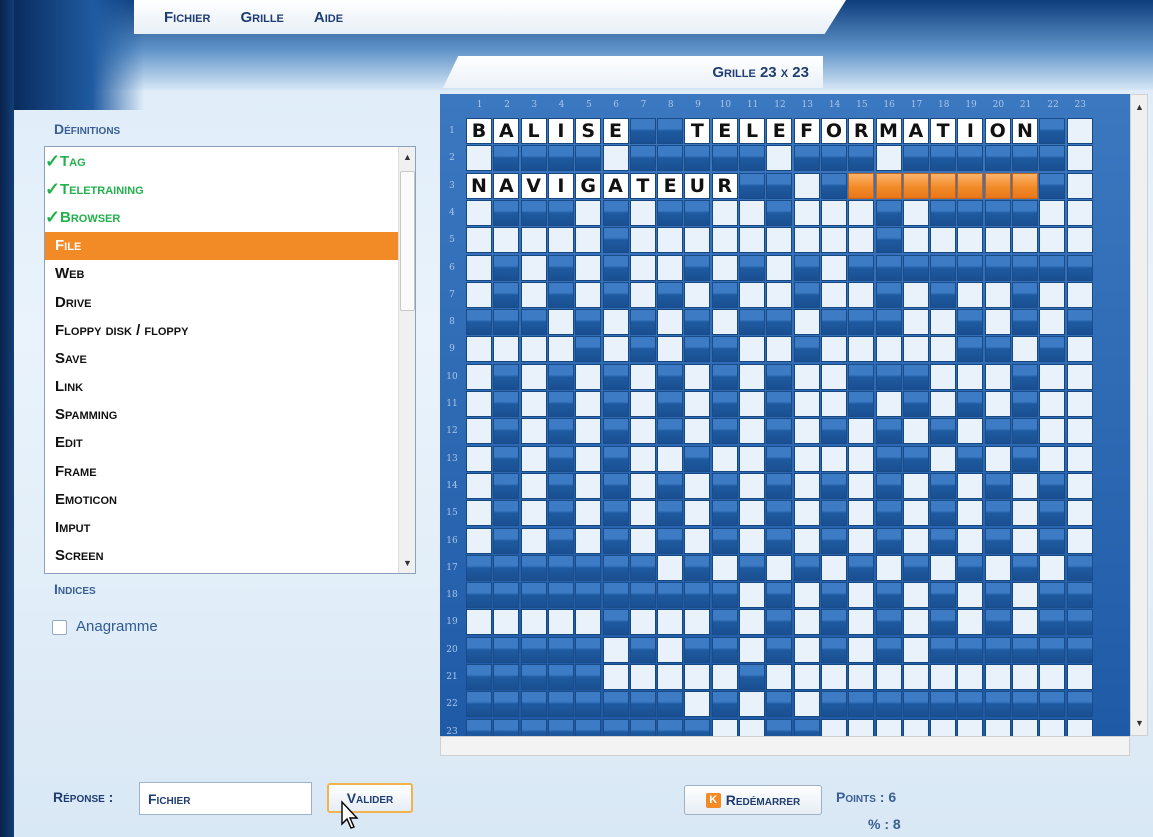  I want to click on grid-letter-cell: F, so click(806, 131).